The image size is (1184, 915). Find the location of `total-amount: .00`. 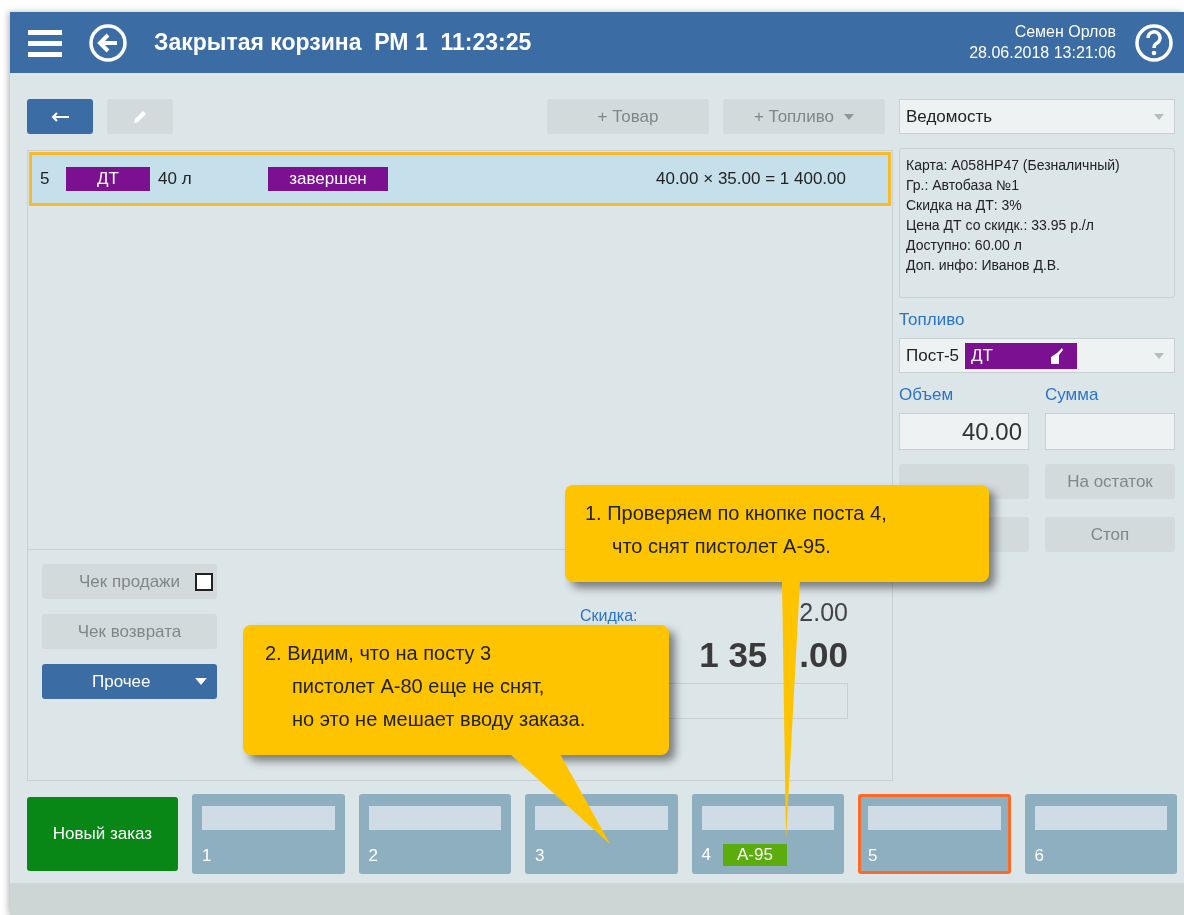

total-amount: .00 is located at coordinates (823, 655).